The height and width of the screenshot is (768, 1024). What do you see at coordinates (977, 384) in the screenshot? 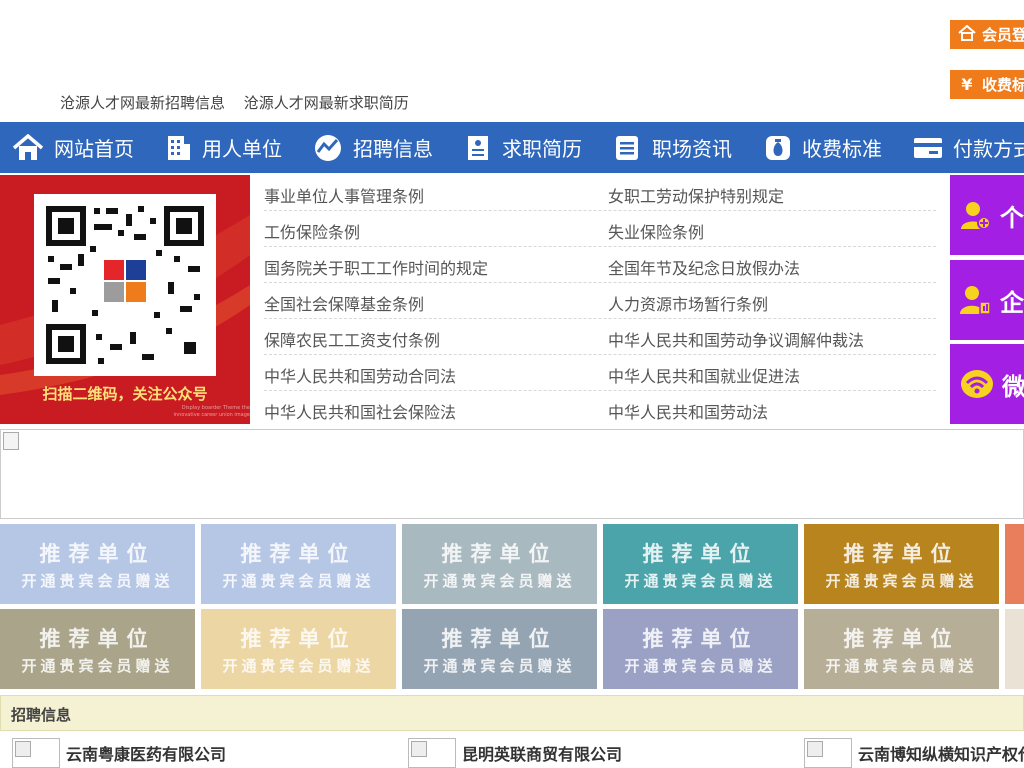
I see `wechat-icon` at bounding box center [977, 384].